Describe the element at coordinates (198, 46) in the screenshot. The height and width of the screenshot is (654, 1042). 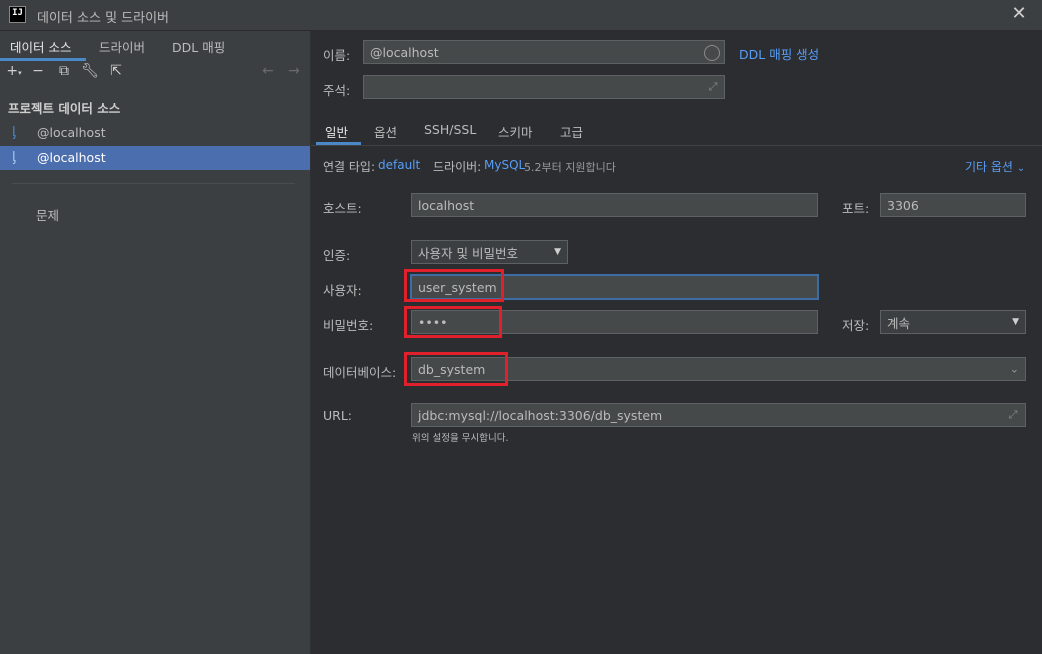
I see `tab-ddl-mapping: DDL 매핑` at that location.